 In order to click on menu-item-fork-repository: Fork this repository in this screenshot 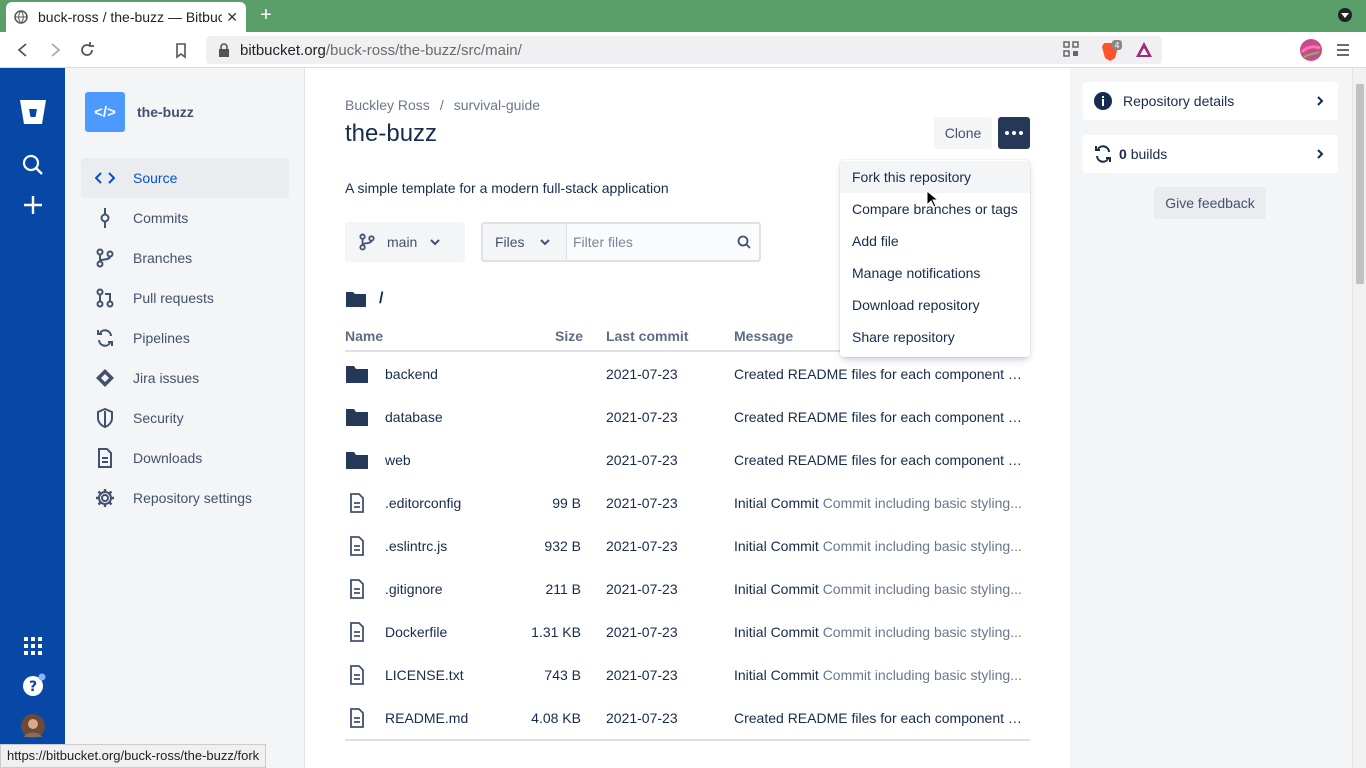, I will do `click(935, 177)`.